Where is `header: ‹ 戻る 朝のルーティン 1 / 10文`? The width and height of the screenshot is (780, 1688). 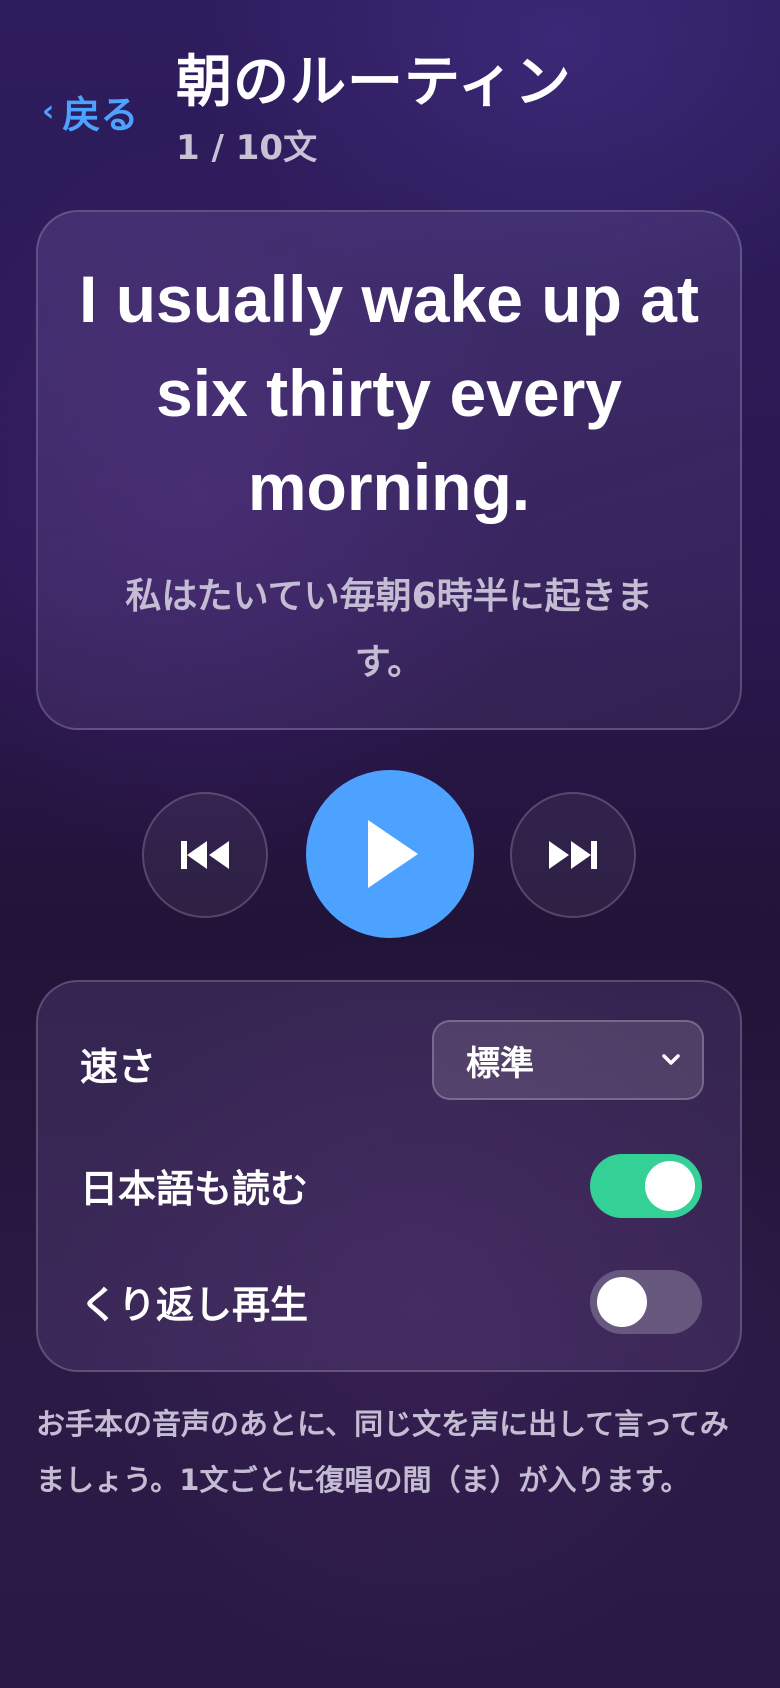
header: ‹ 戻る 朝のルーティン 1 / 10文 is located at coordinates (390, 100).